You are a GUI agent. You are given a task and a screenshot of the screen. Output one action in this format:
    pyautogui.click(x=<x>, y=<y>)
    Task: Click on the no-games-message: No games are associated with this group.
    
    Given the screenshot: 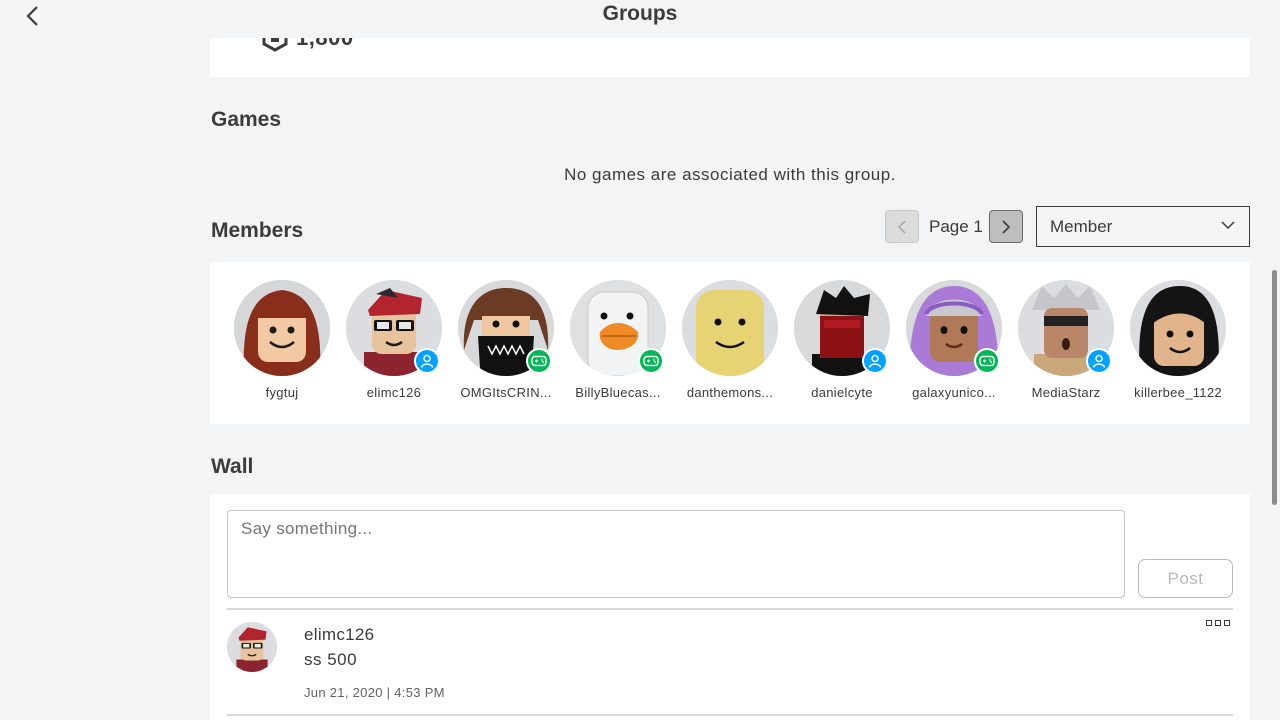 What is the action you would take?
    pyautogui.click(x=730, y=174)
    